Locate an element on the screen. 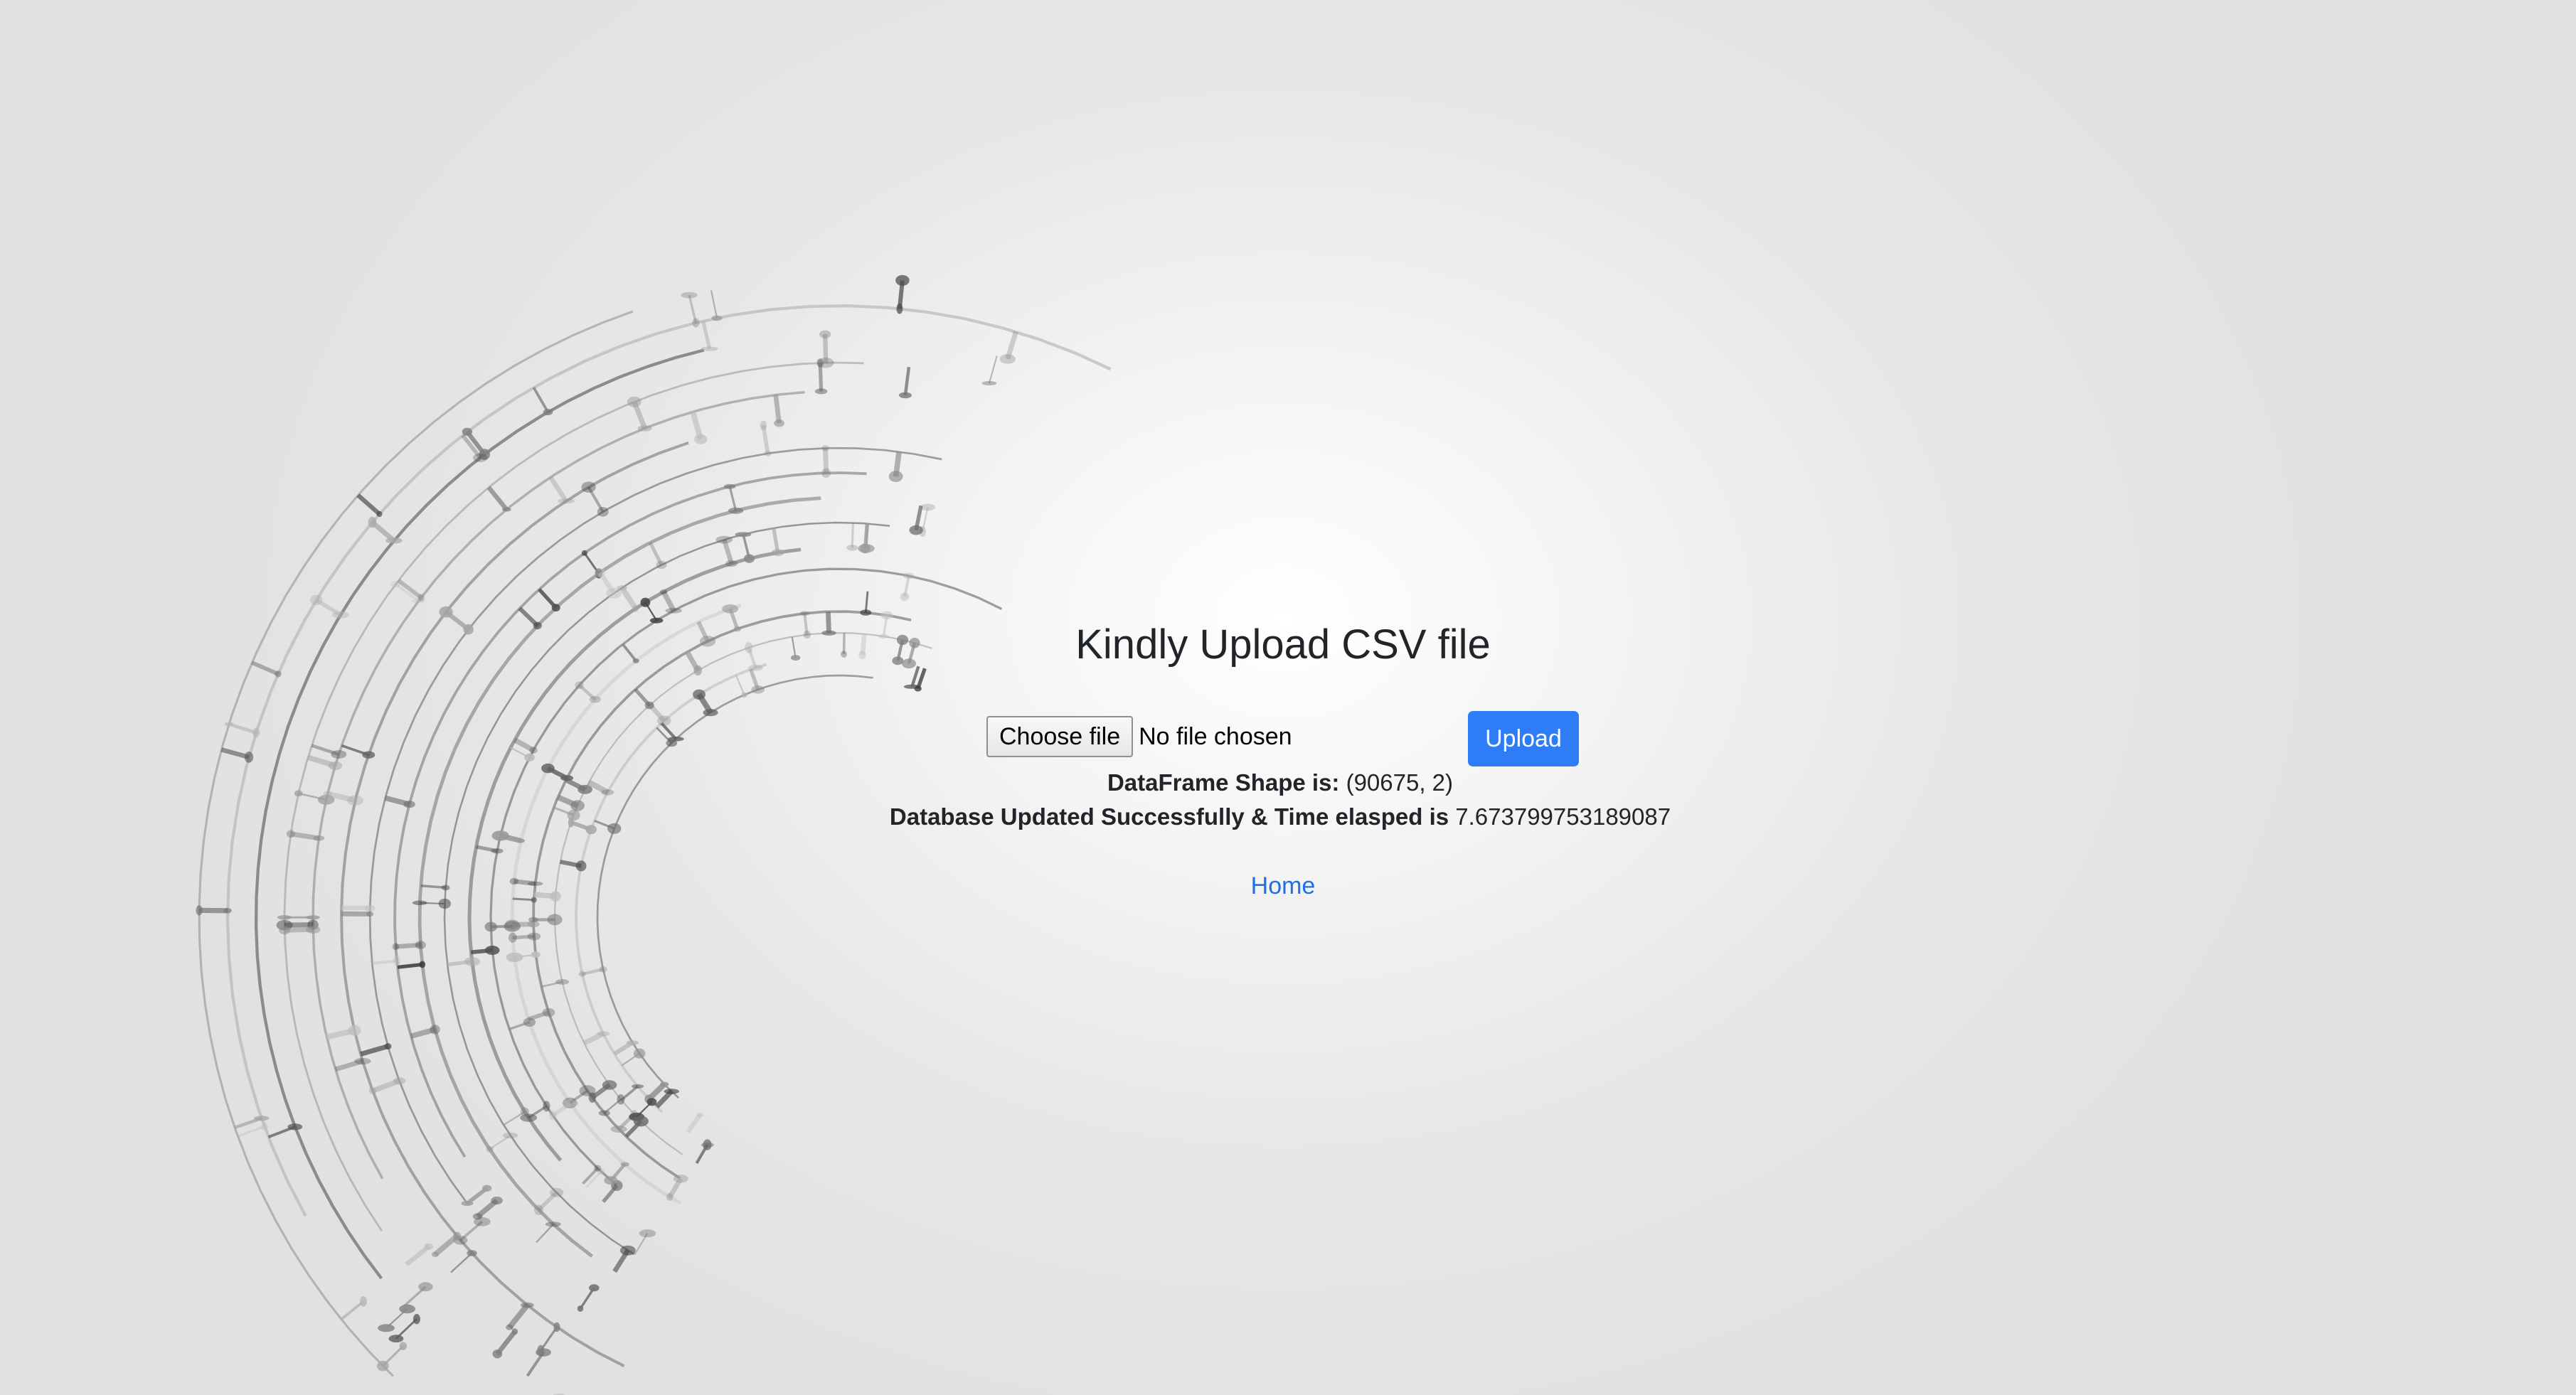  dataframe-shape-value: (90675, 2) is located at coordinates (1400, 782).